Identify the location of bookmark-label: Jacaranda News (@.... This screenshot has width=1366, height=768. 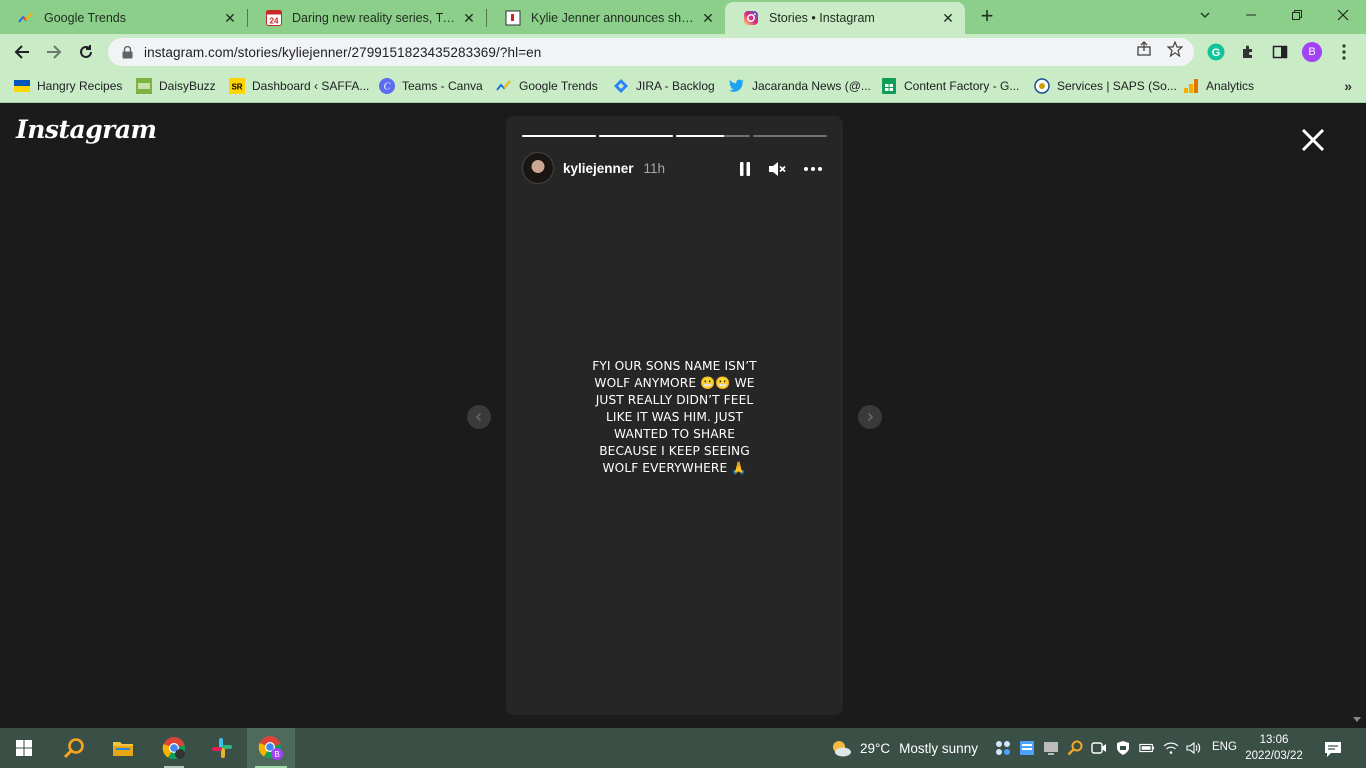
(811, 86).